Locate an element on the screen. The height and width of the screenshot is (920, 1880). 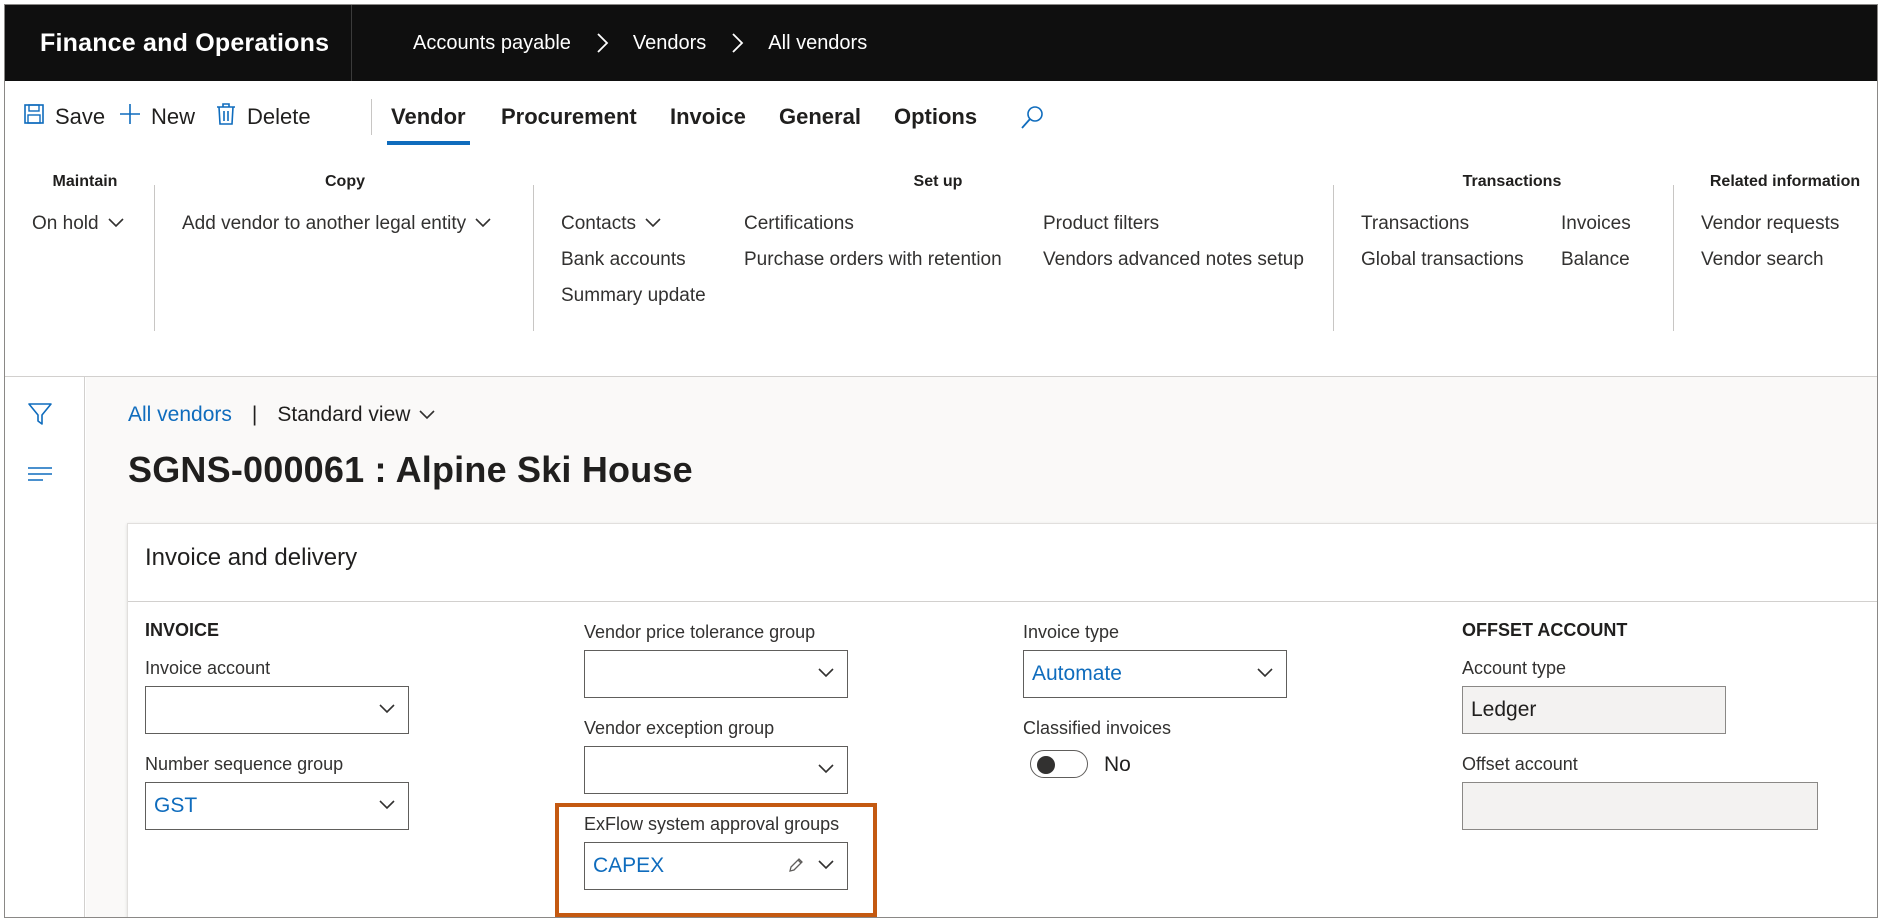
save-button: Save is located at coordinates (64, 117).